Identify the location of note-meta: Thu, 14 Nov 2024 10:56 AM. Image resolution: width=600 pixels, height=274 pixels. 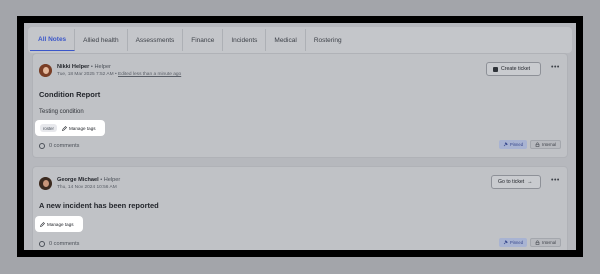
(87, 187).